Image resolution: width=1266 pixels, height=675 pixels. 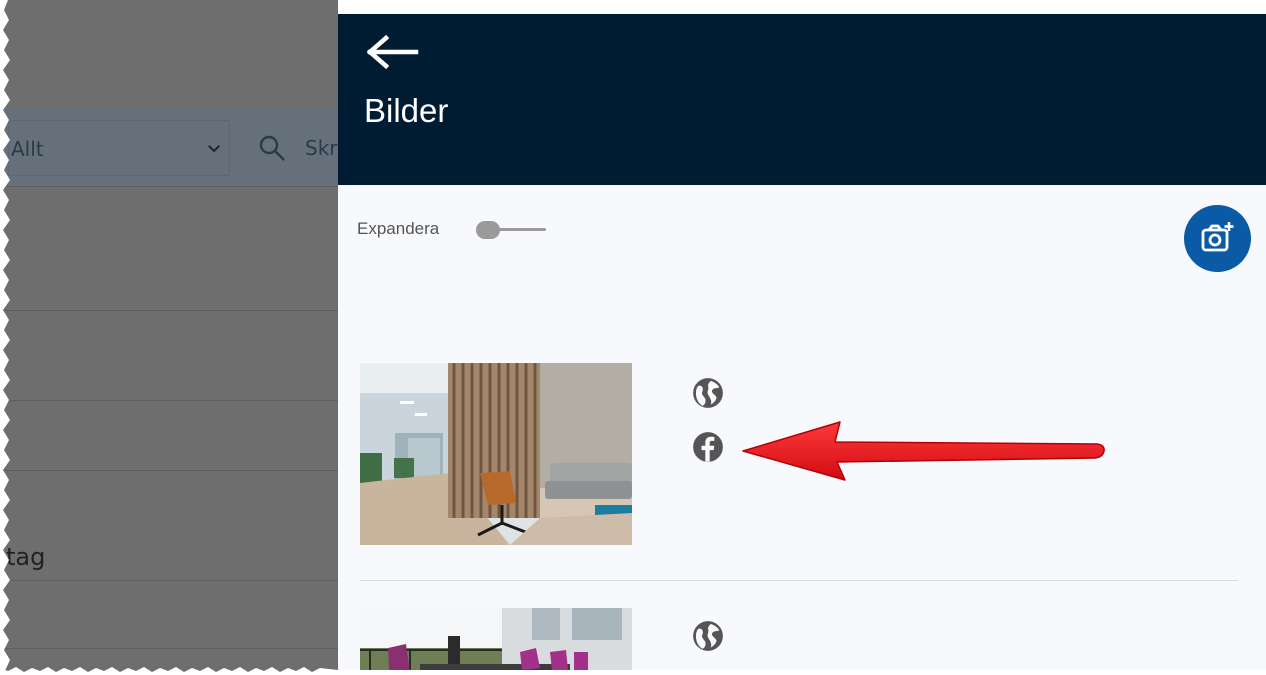 I want to click on search-input: Skr, so click(x=321, y=148).